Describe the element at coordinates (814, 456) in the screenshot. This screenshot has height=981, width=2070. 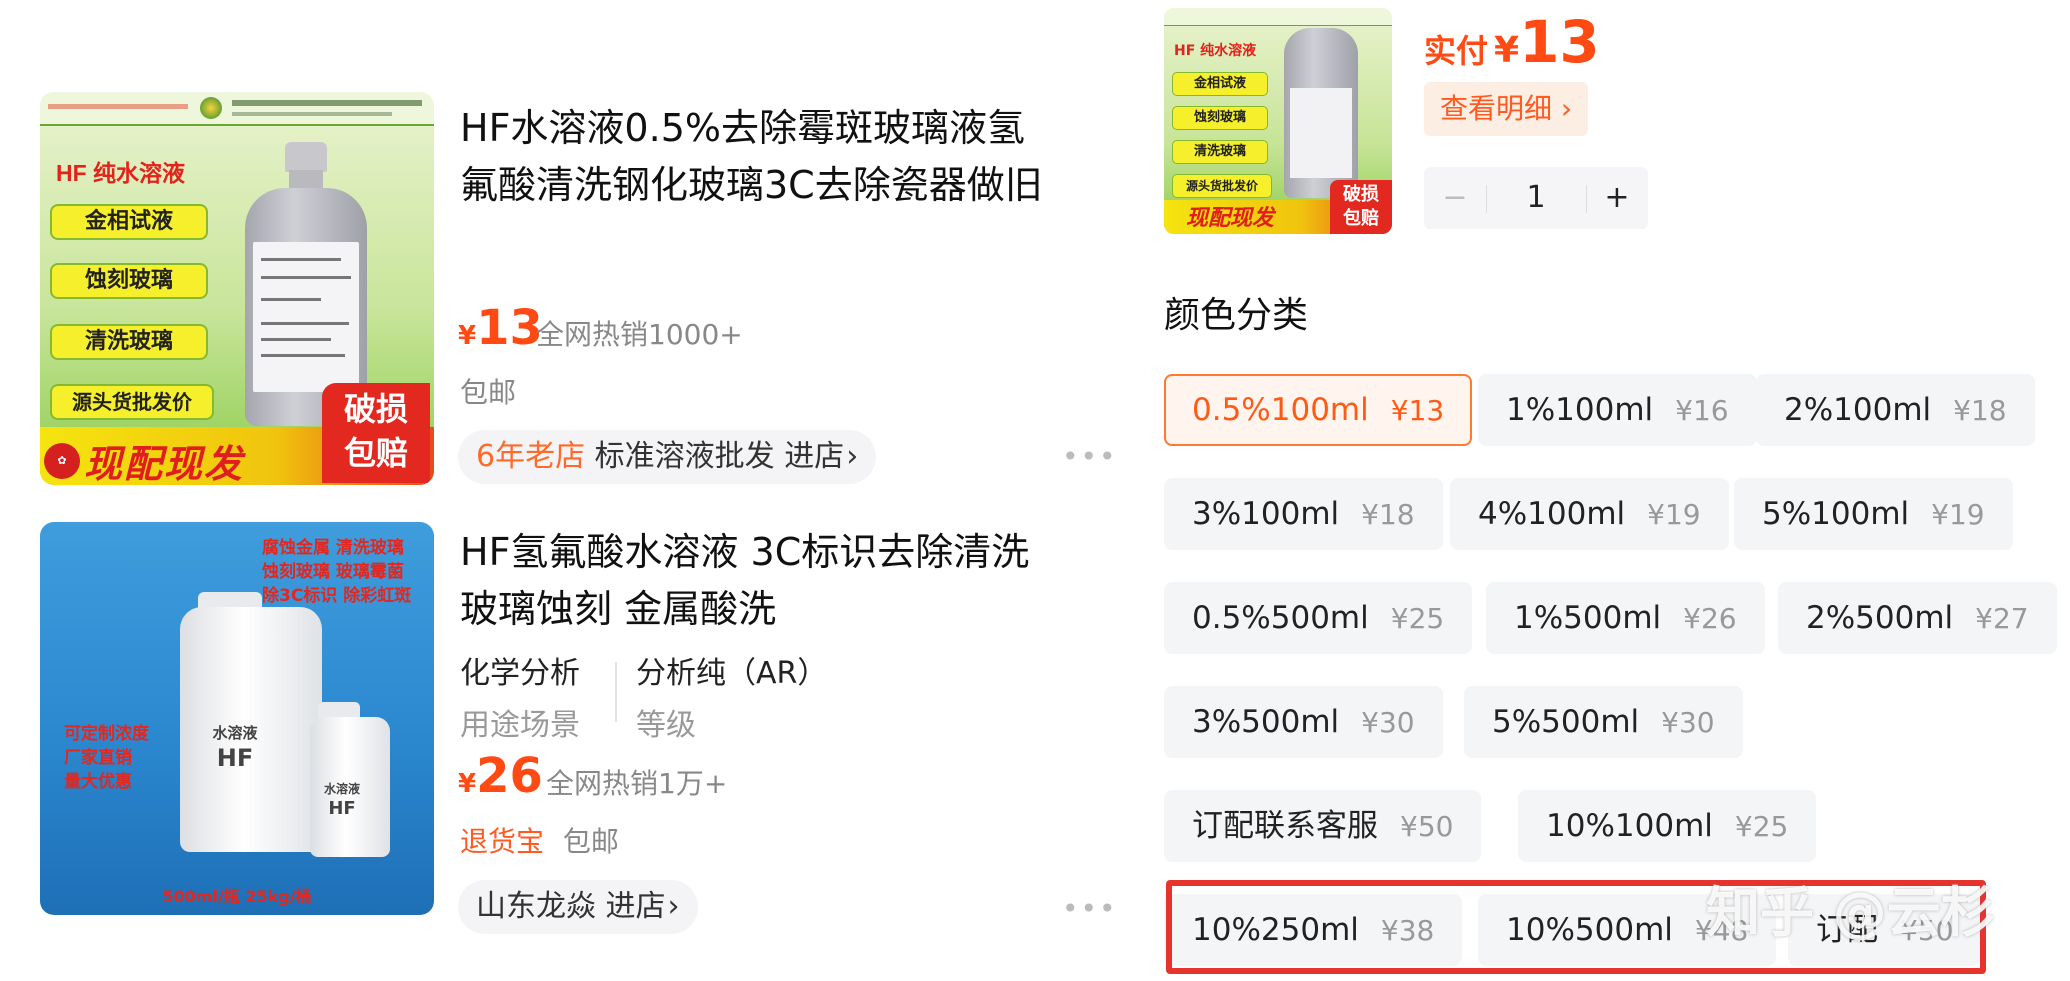
I see `enter-shop-label: 进店` at that location.